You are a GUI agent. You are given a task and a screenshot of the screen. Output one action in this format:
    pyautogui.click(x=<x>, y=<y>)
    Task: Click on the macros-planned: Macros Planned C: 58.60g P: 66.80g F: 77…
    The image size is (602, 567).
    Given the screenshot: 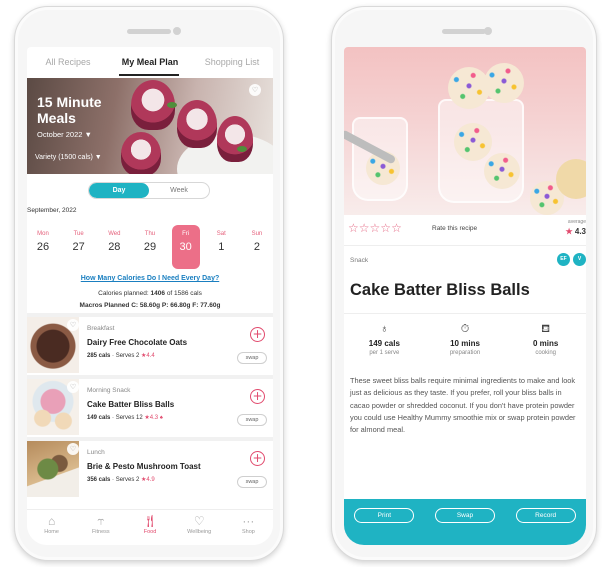 What is the action you would take?
    pyautogui.click(x=150, y=305)
    